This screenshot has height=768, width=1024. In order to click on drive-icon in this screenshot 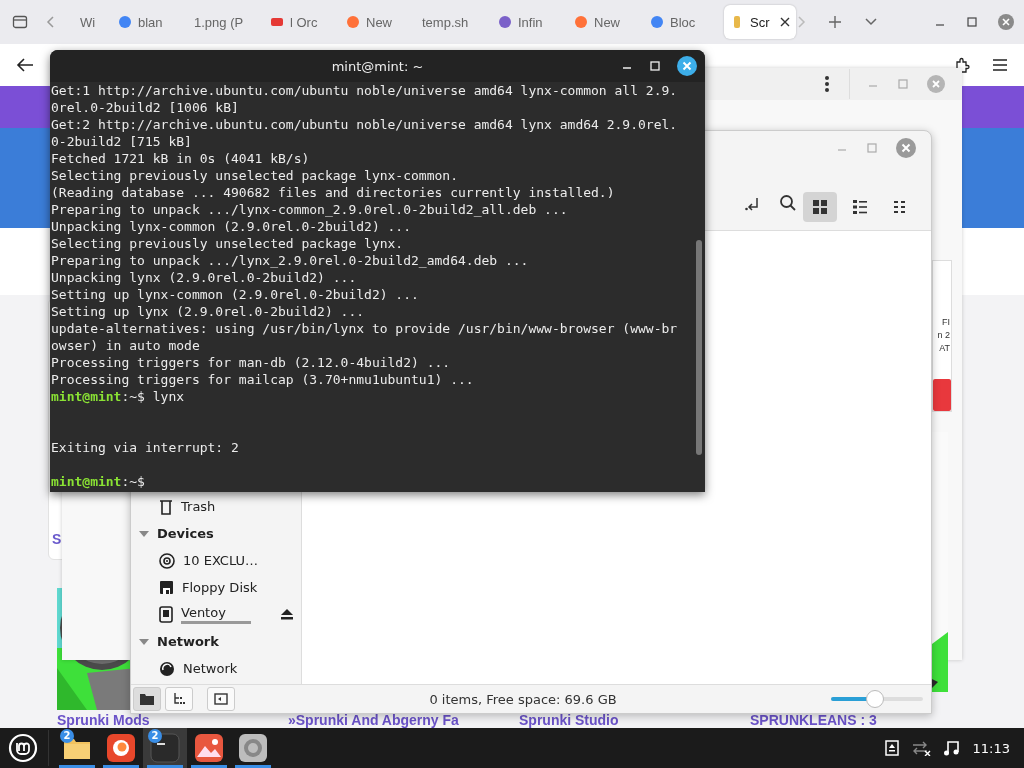, I will do `click(166, 614)`.